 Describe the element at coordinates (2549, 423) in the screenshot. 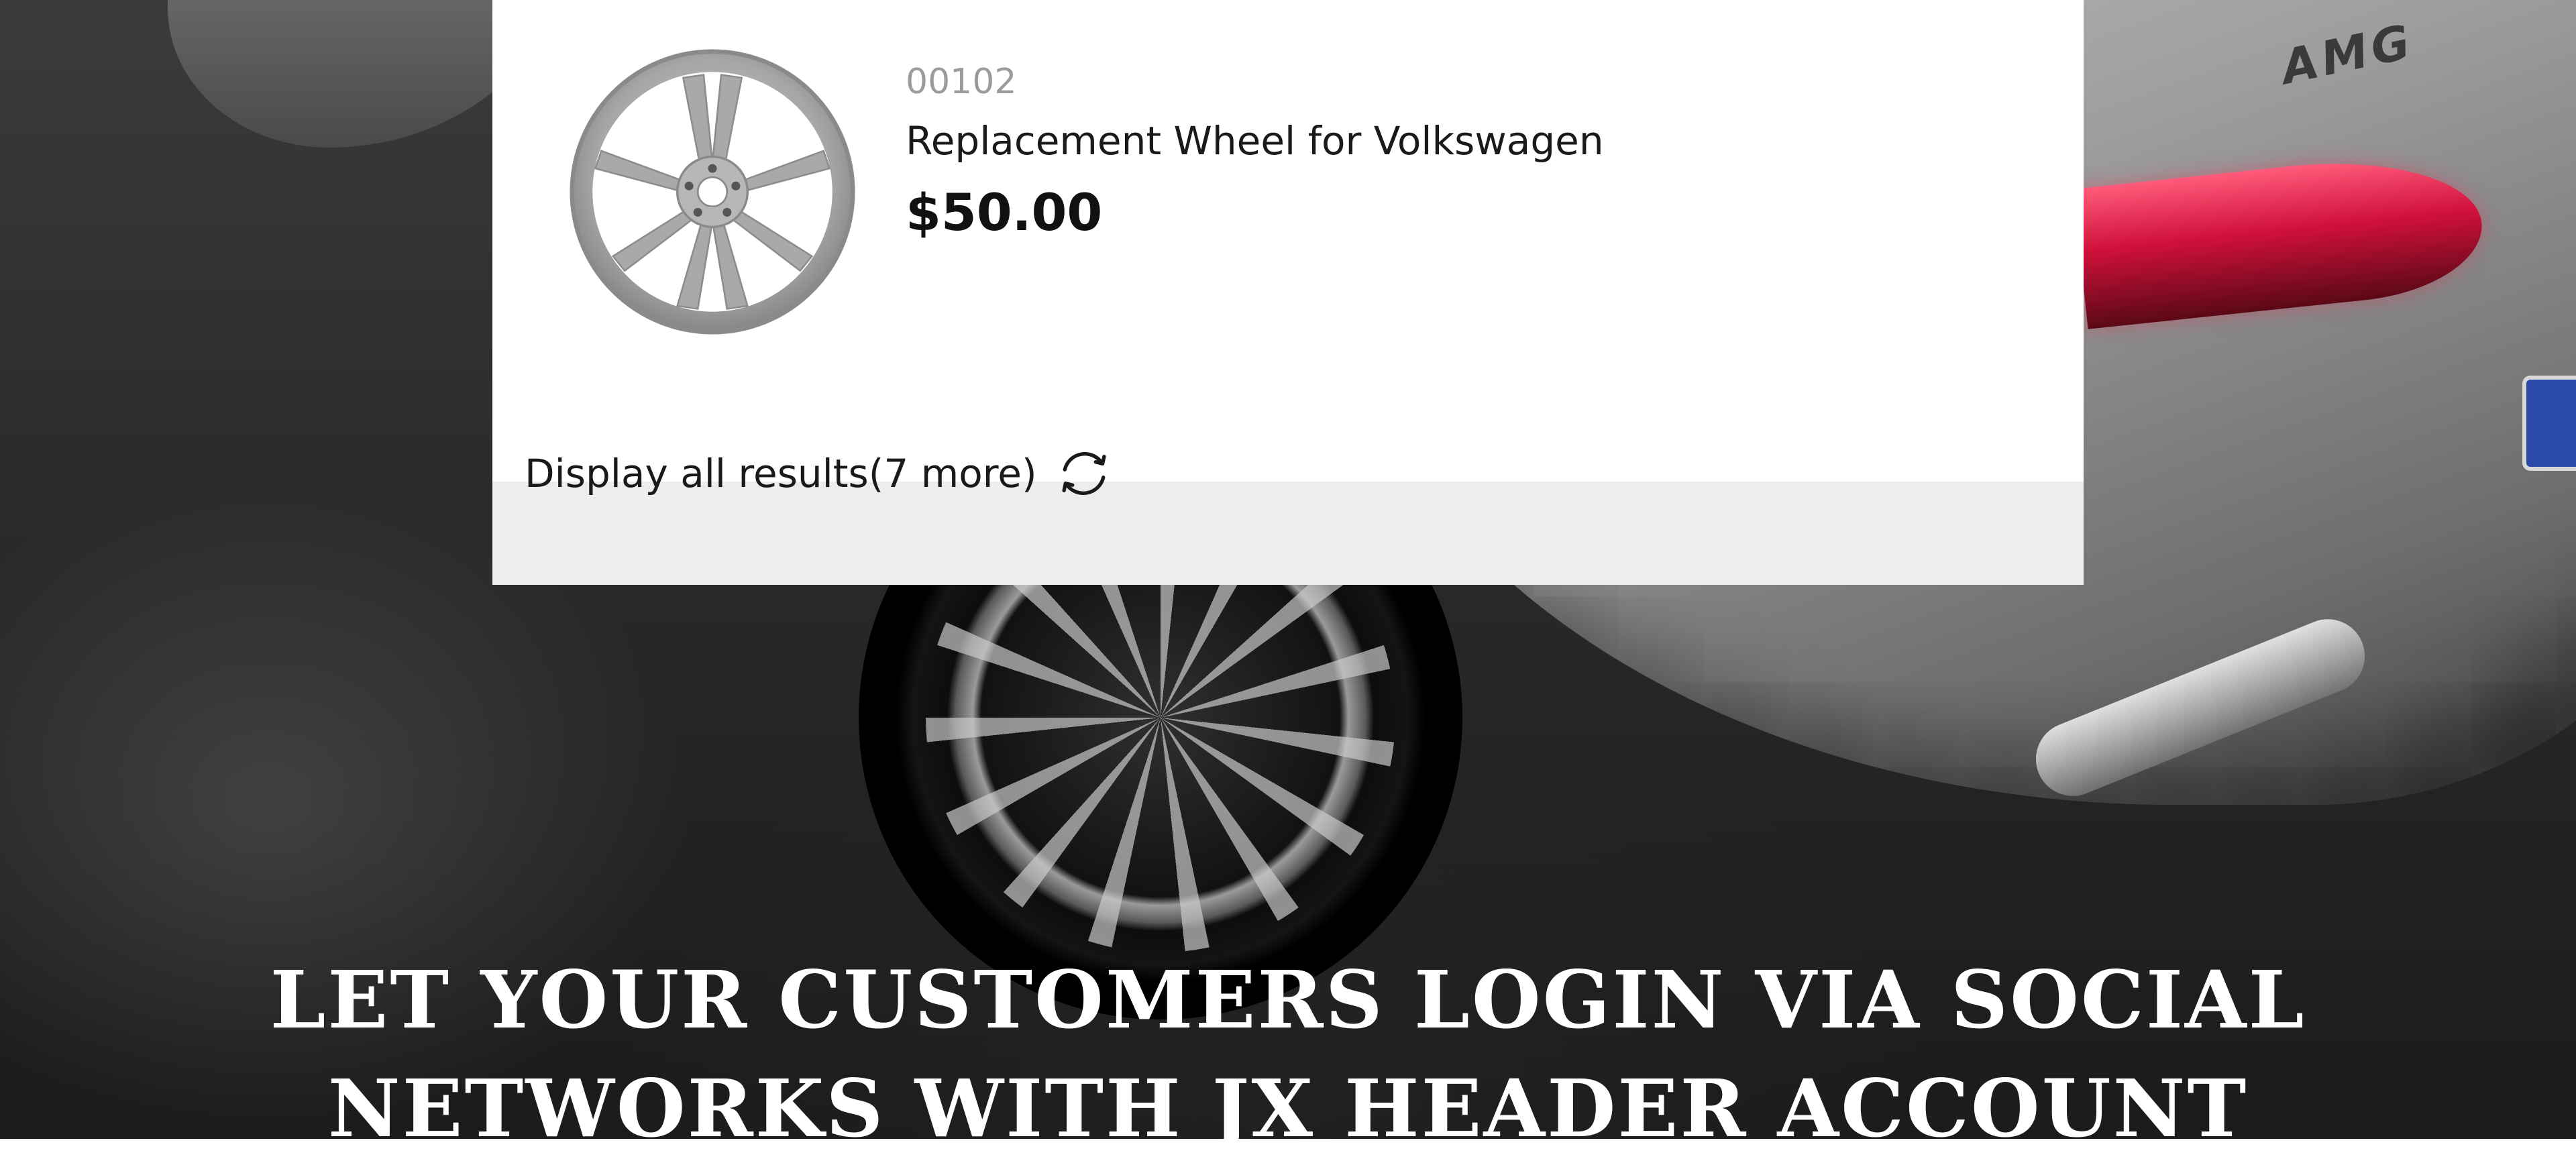

I see `license-plate` at that location.